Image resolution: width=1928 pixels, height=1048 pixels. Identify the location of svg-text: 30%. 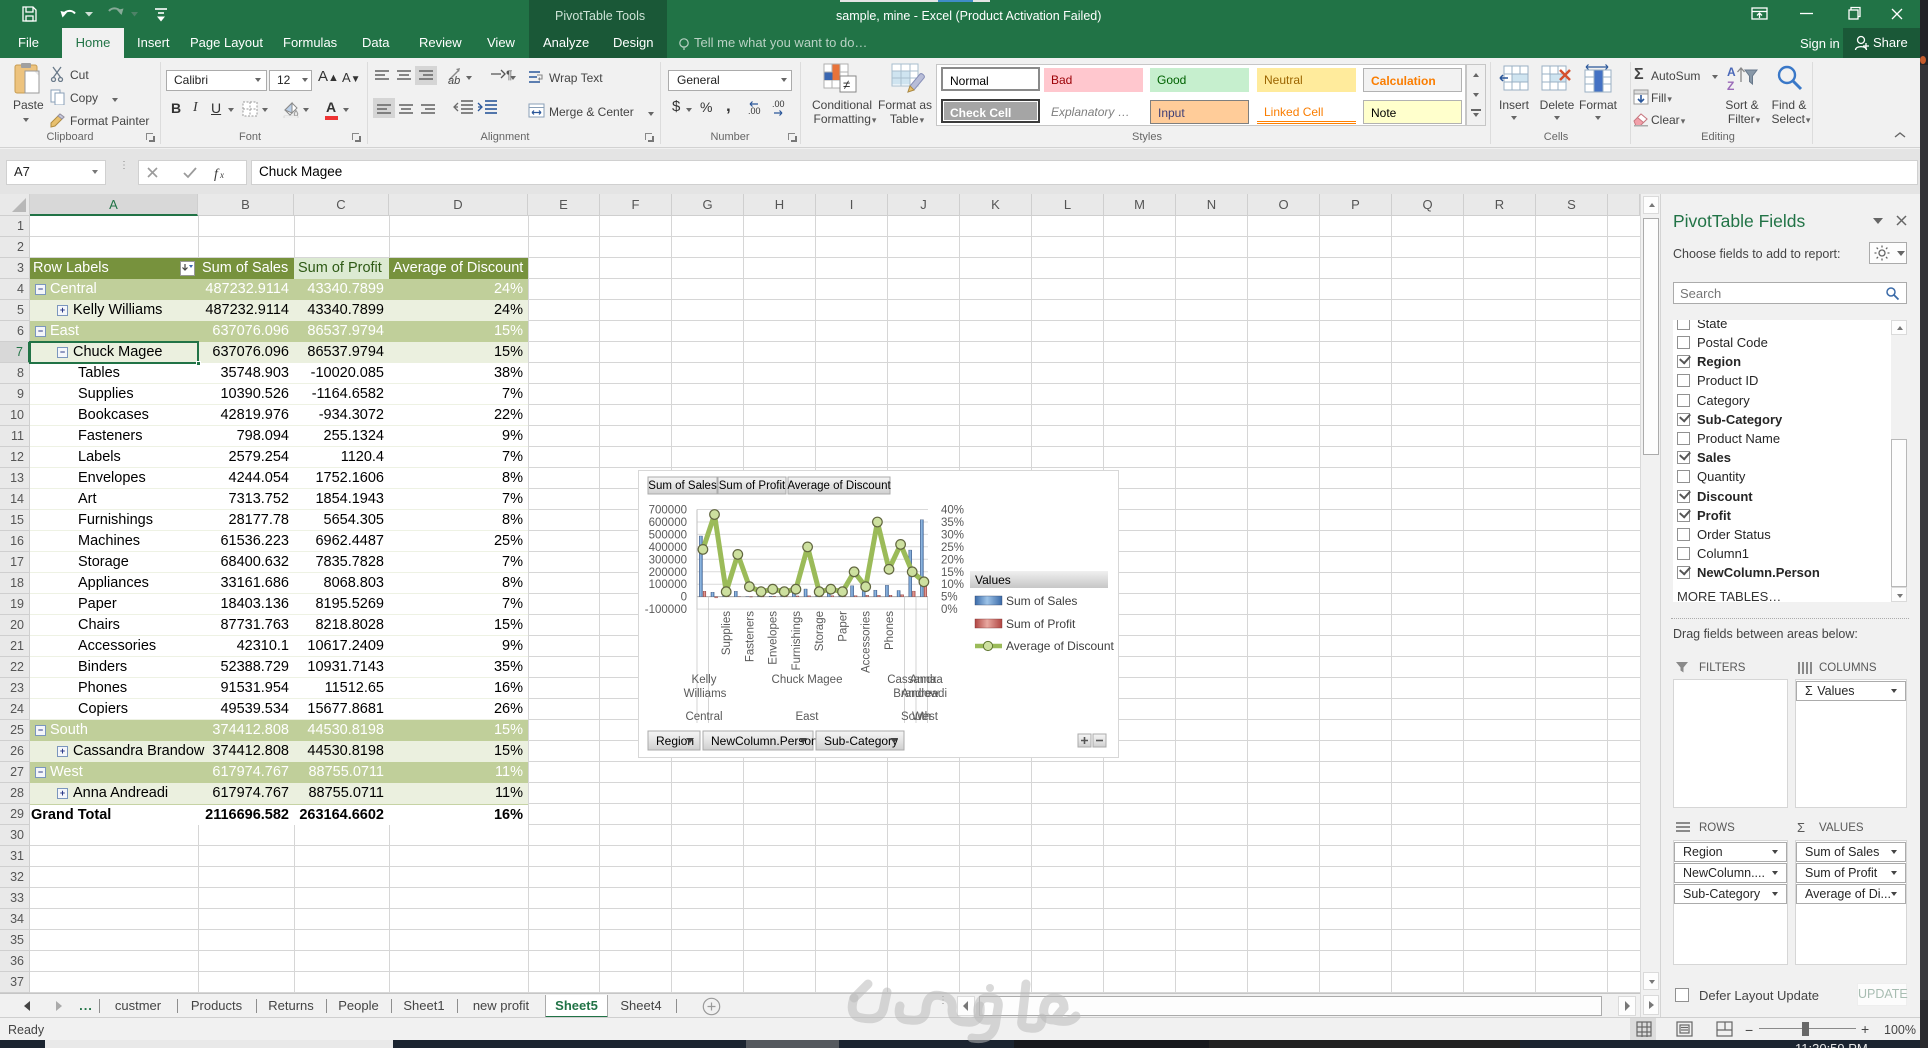
(952, 535).